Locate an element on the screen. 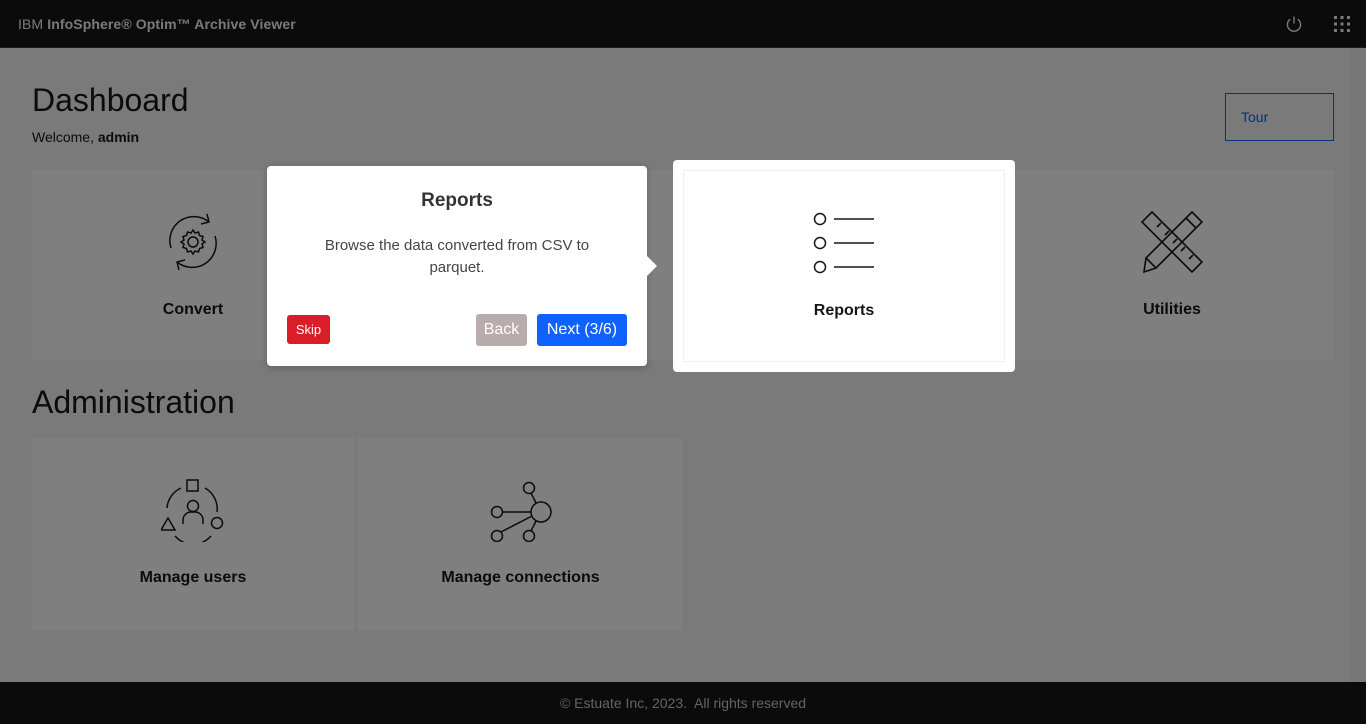  tile-reports: Reports is located at coordinates (844, 266).